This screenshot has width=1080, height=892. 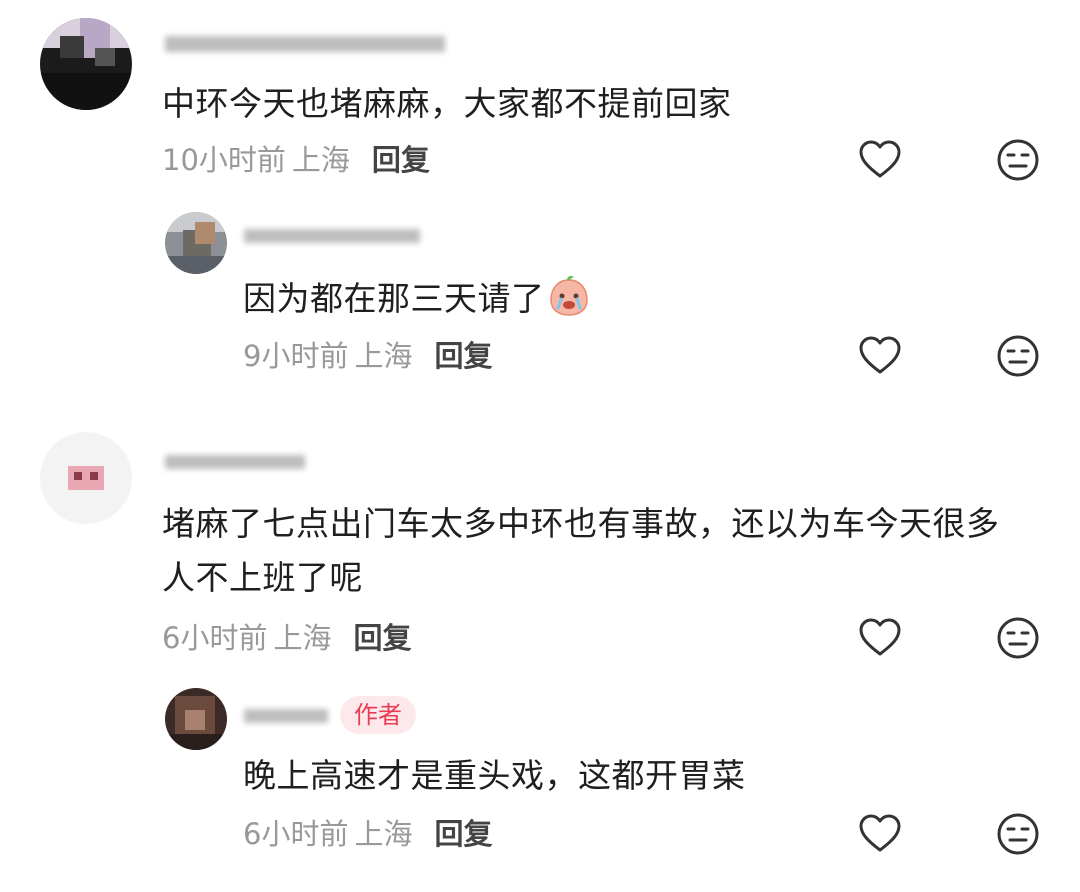 I want to click on reply-time: 6小时前, so click(x=296, y=834).